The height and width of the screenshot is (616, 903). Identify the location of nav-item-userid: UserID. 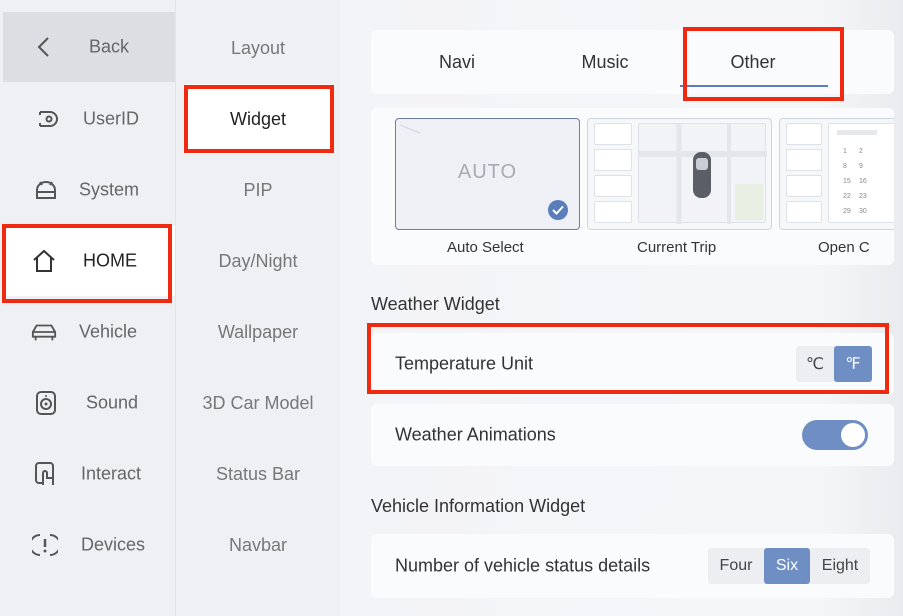
(89, 119).